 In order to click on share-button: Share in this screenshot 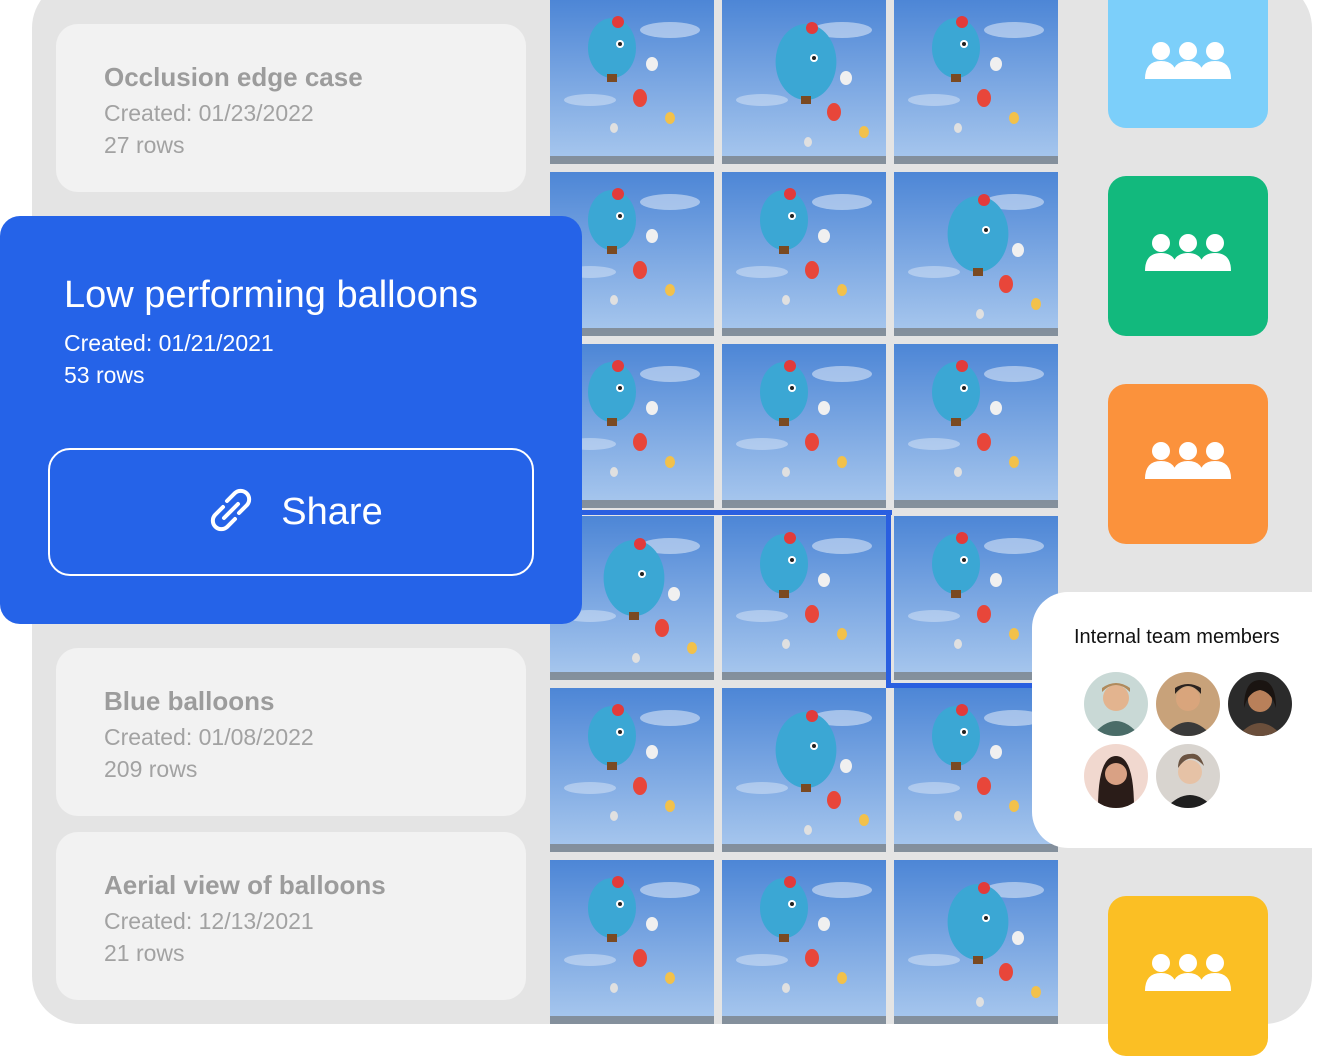, I will do `click(291, 512)`.